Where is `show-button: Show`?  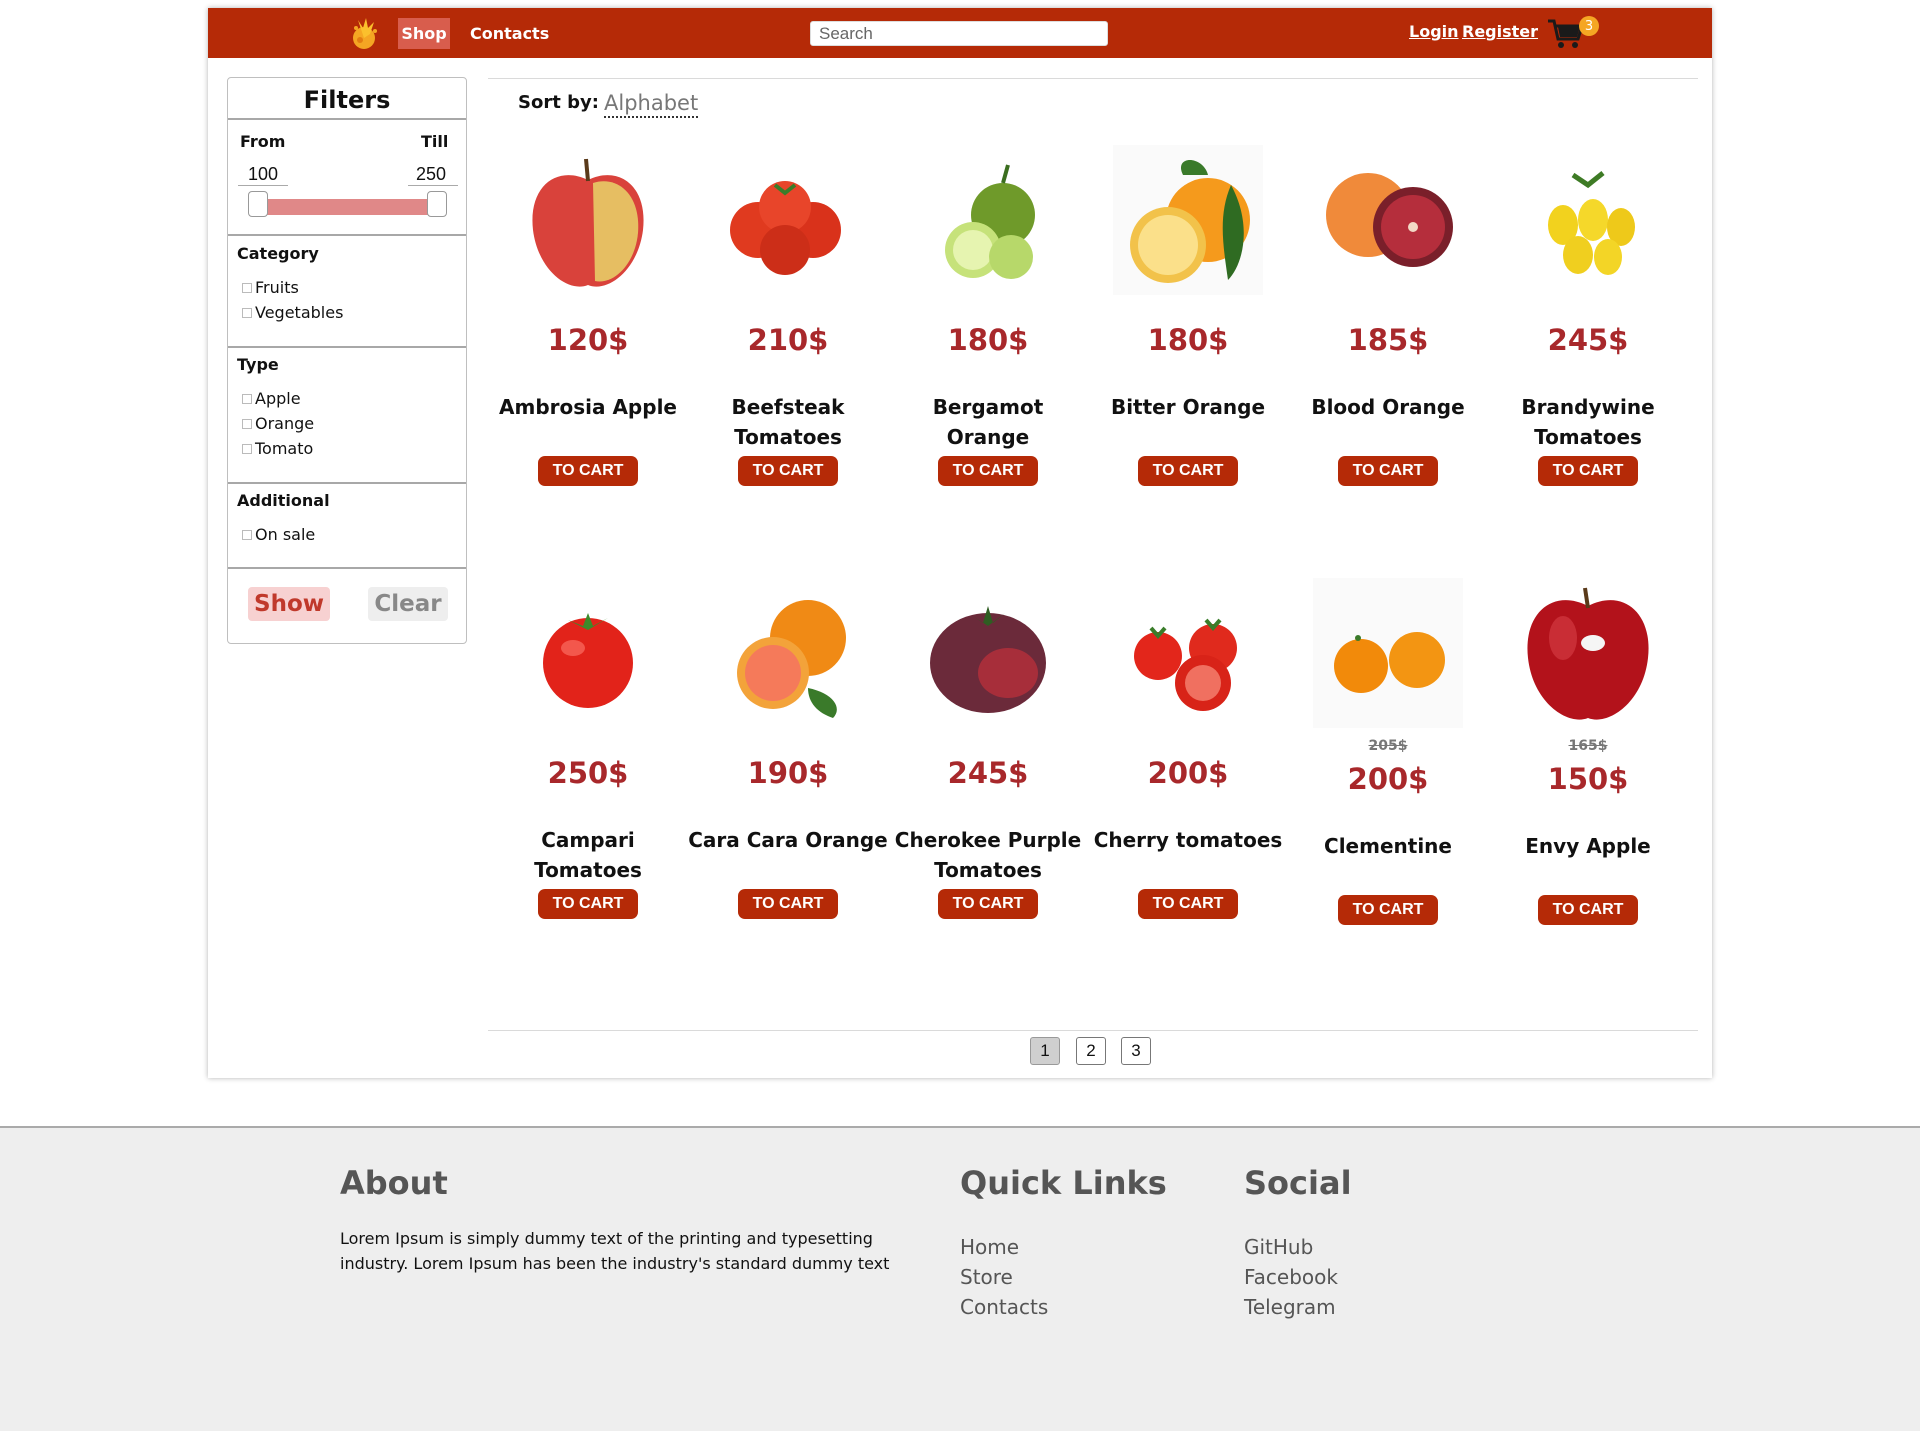
show-button: Show is located at coordinates (289, 604).